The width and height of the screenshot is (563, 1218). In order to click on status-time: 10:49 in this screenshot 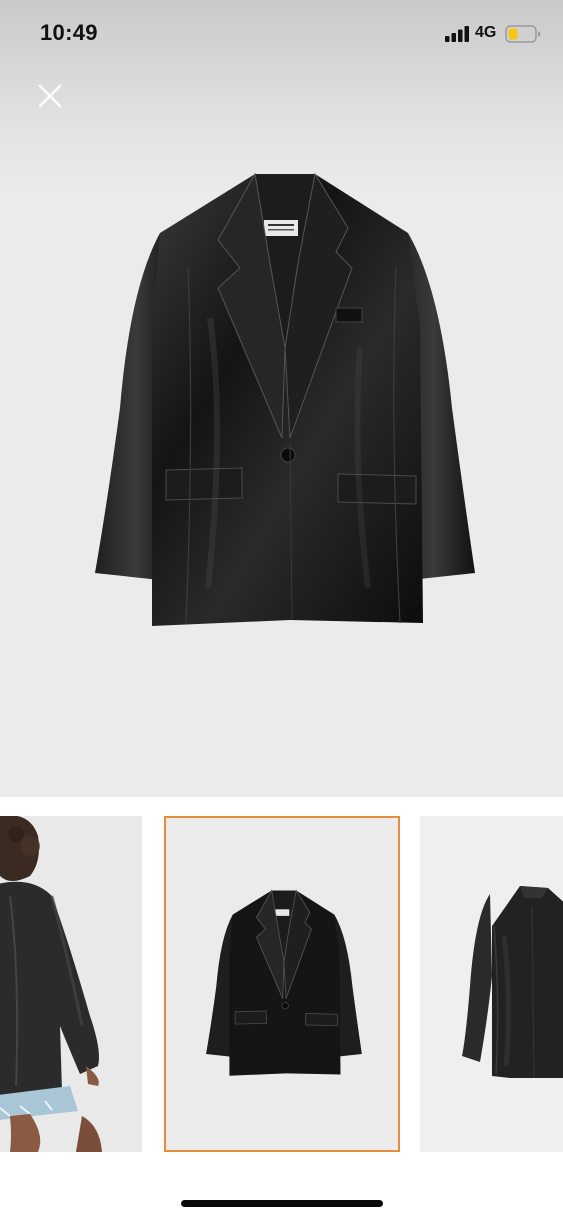, I will do `click(69, 32)`.